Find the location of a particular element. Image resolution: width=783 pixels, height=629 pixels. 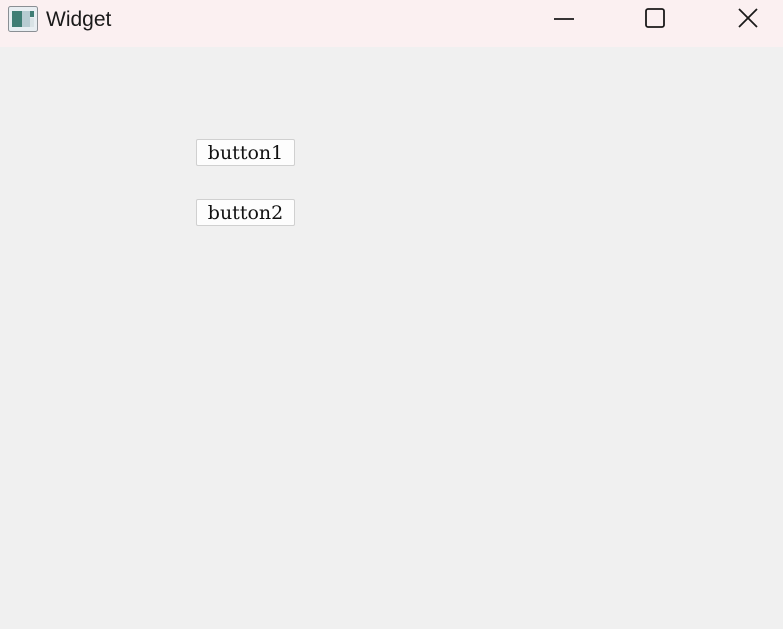

minimize-button is located at coordinates (564, 20).